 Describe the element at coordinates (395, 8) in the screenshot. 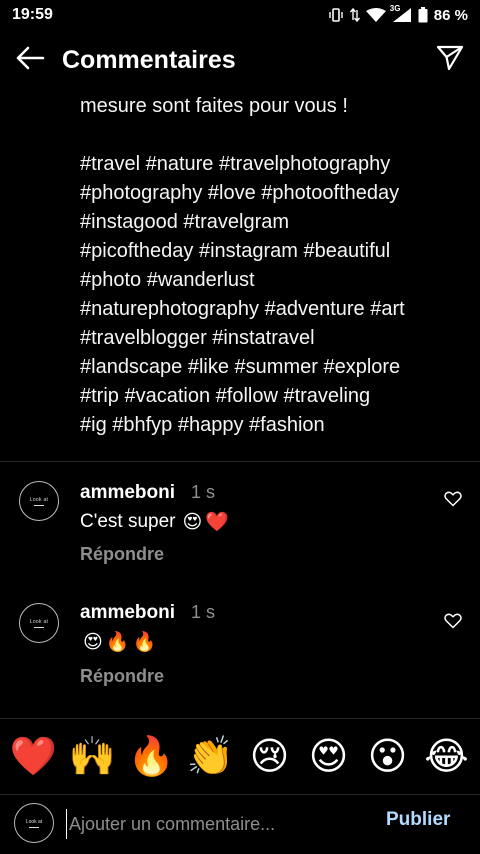

I see `network-type: 3G` at that location.